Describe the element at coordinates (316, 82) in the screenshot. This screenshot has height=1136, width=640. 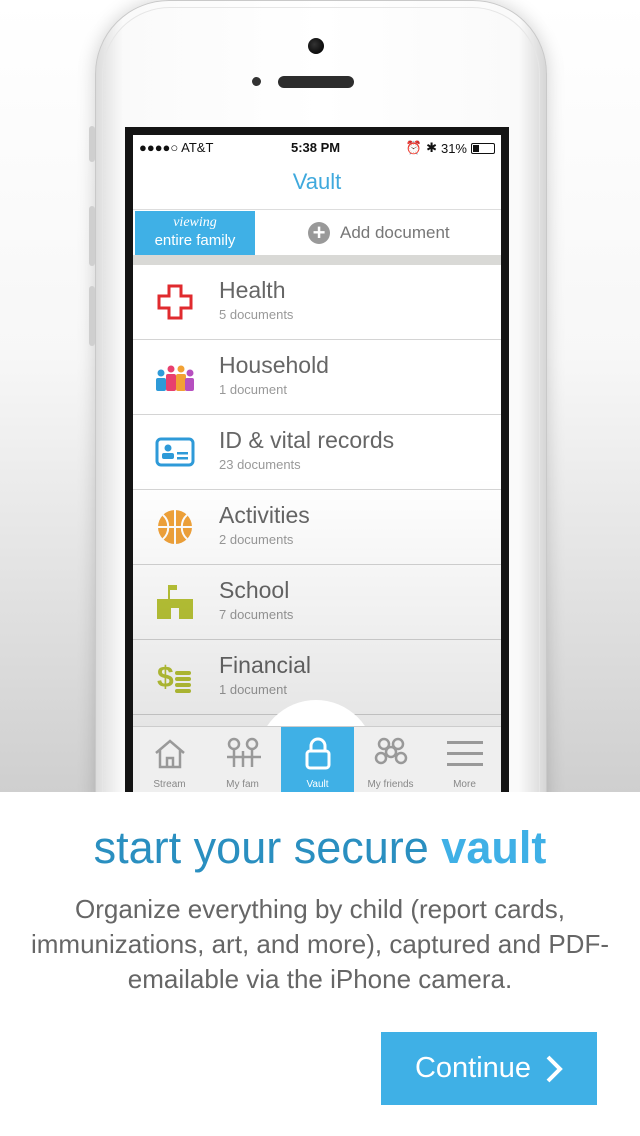
I see `earpiece-speaker` at that location.